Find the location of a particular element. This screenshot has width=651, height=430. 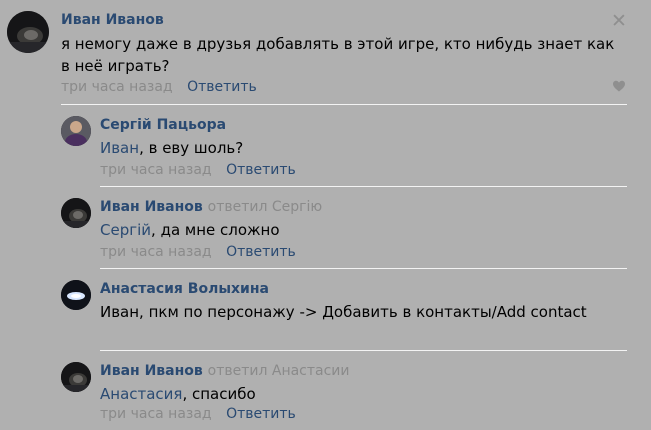

close-icon: ✕ is located at coordinates (619, 21).